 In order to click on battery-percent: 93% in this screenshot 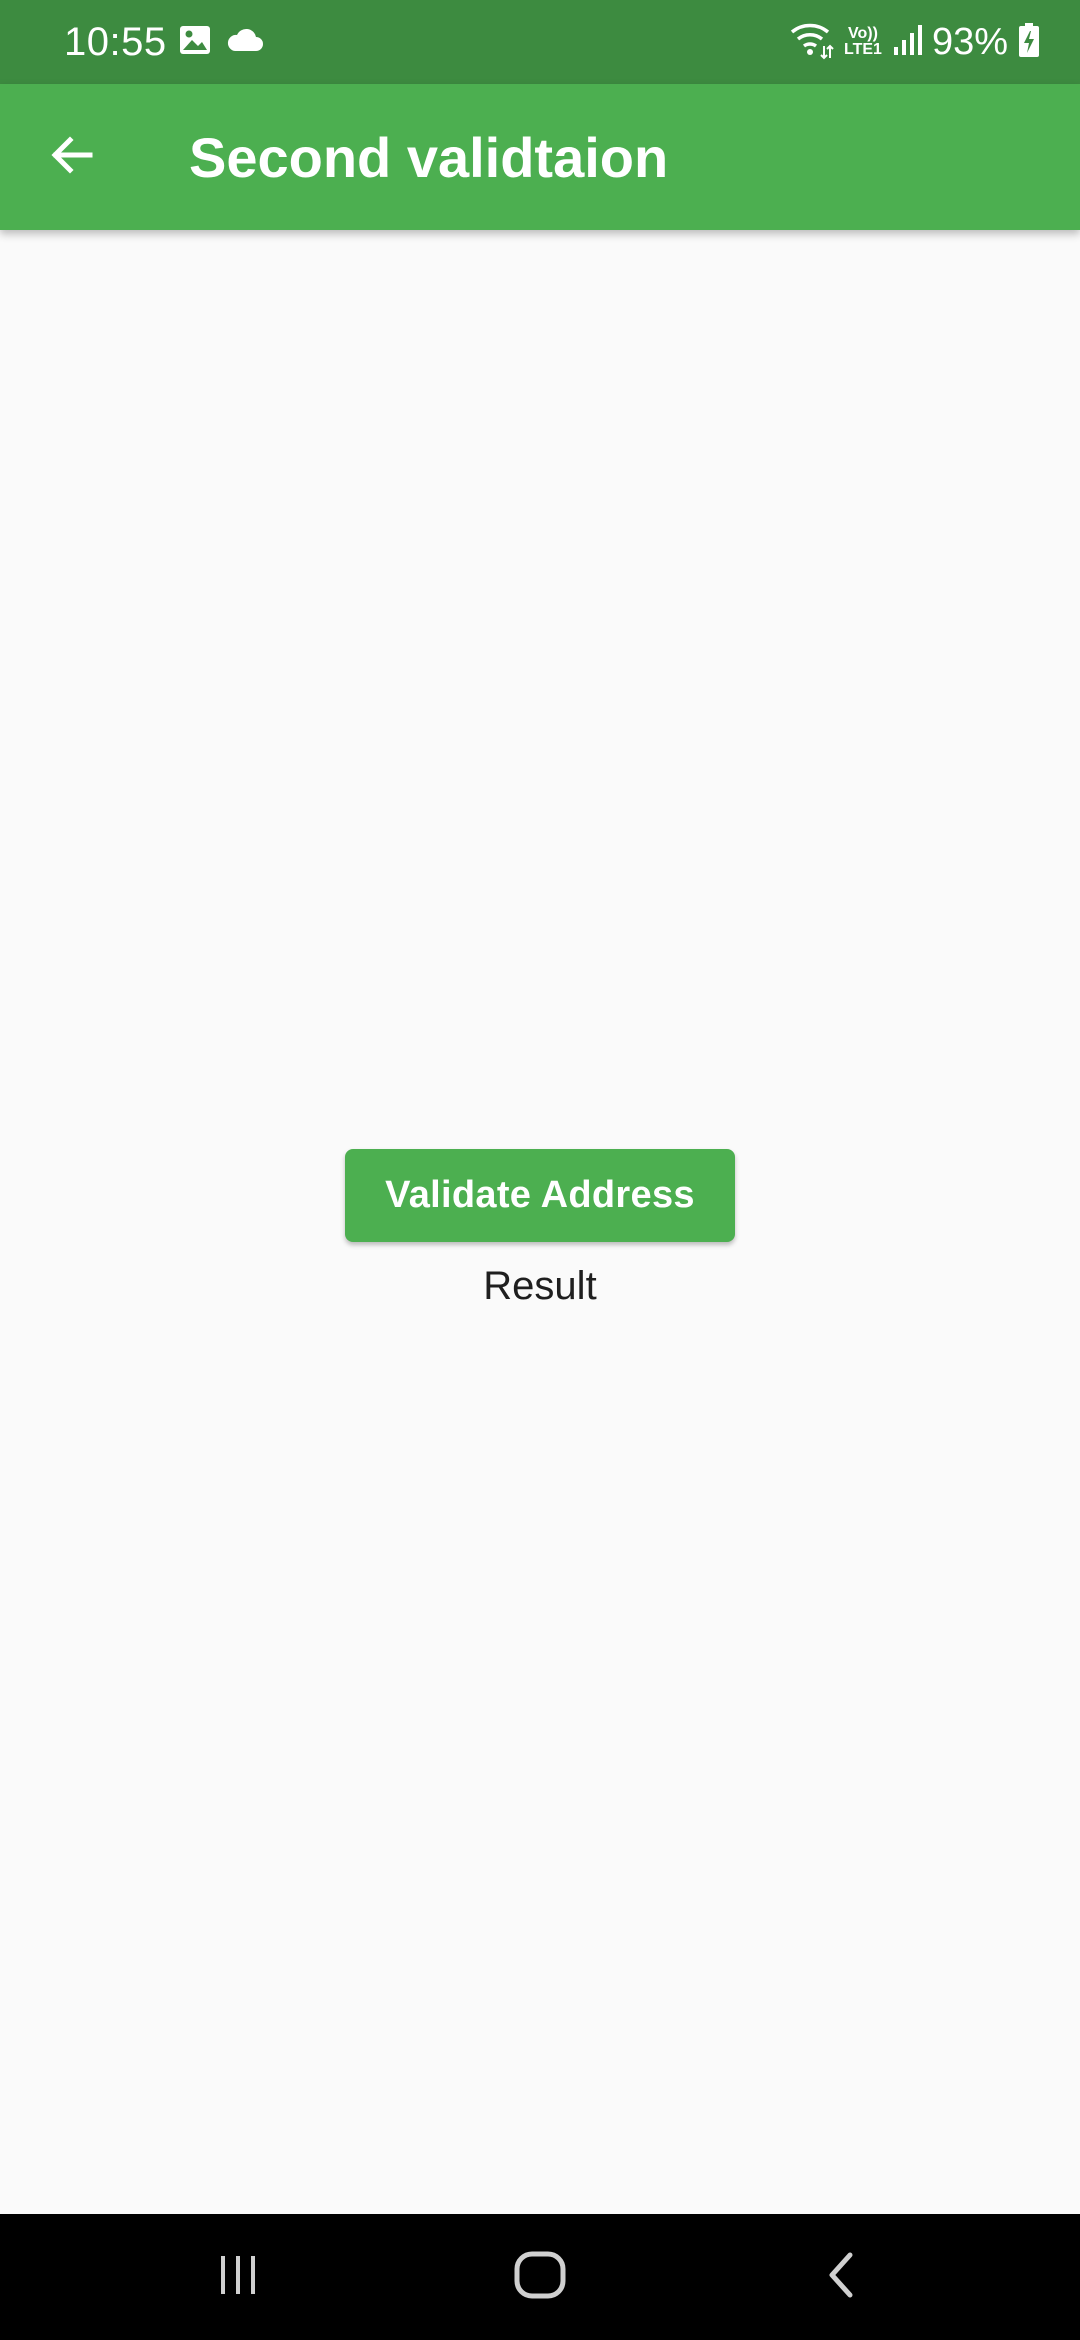, I will do `click(969, 42)`.